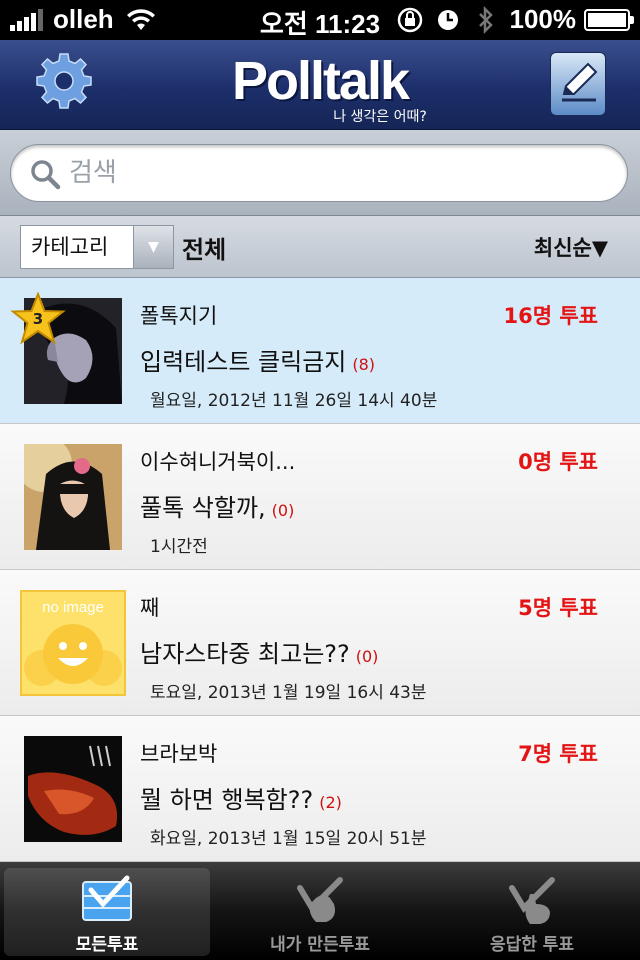 Image resolution: width=640 pixels, height=960 pixels. I want to click on poll-title: 뭘 하면 행복함??, so click(227, 800).